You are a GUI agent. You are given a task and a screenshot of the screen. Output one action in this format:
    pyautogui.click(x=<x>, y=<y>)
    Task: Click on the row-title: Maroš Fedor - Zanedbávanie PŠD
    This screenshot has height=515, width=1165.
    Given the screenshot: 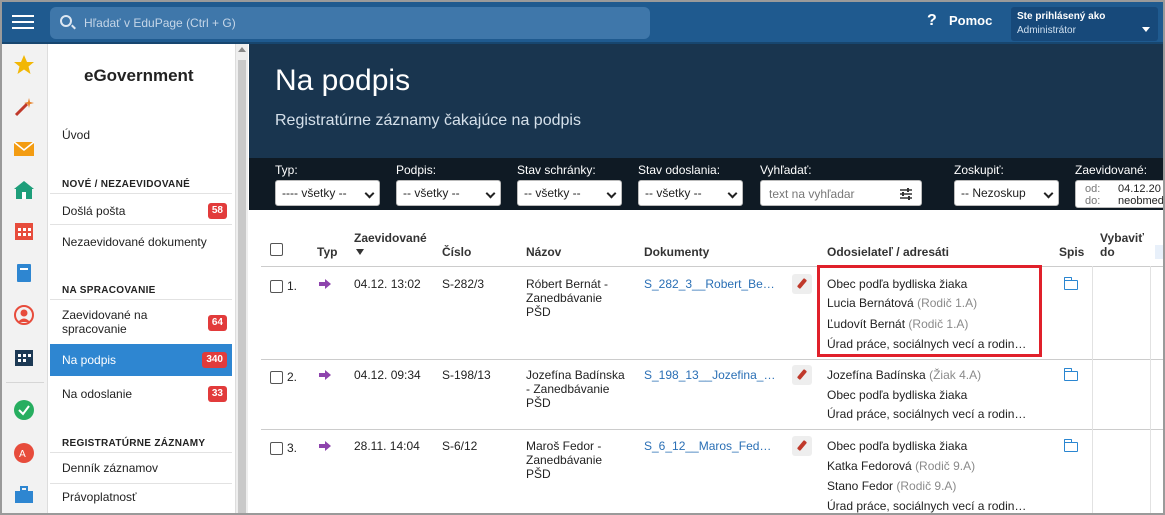 What is the action you would take?
    pyautogui.click(x=564, y=460)
    